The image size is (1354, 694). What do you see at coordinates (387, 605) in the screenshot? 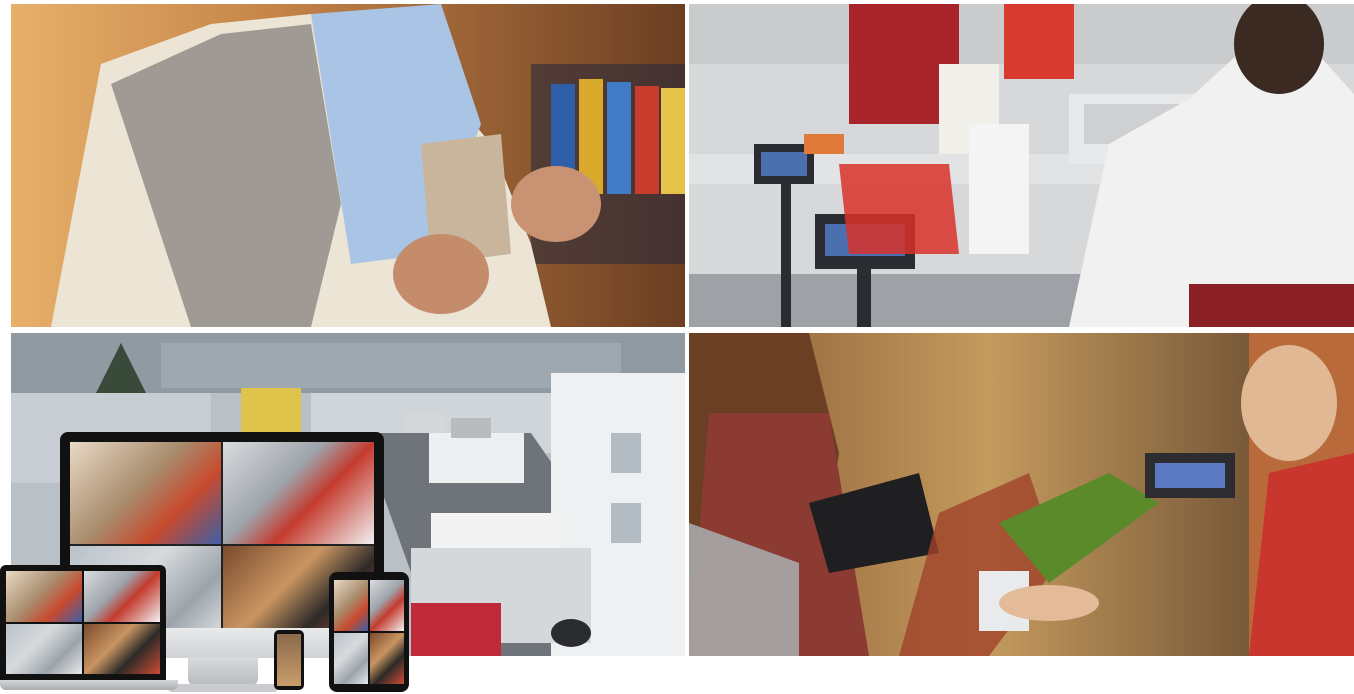
I see `tablet-thumb-checkout` at bounding box center [387, 605].